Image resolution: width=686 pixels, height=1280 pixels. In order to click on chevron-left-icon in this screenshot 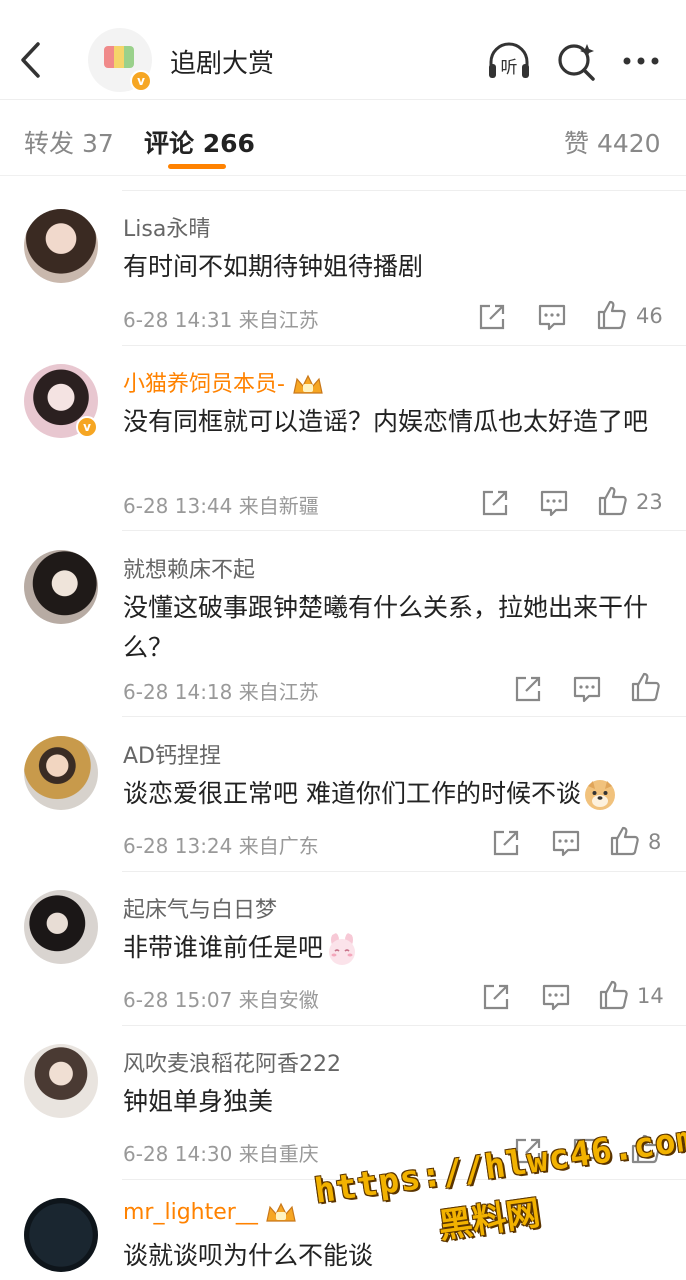, I will do `click(30, 60)`.